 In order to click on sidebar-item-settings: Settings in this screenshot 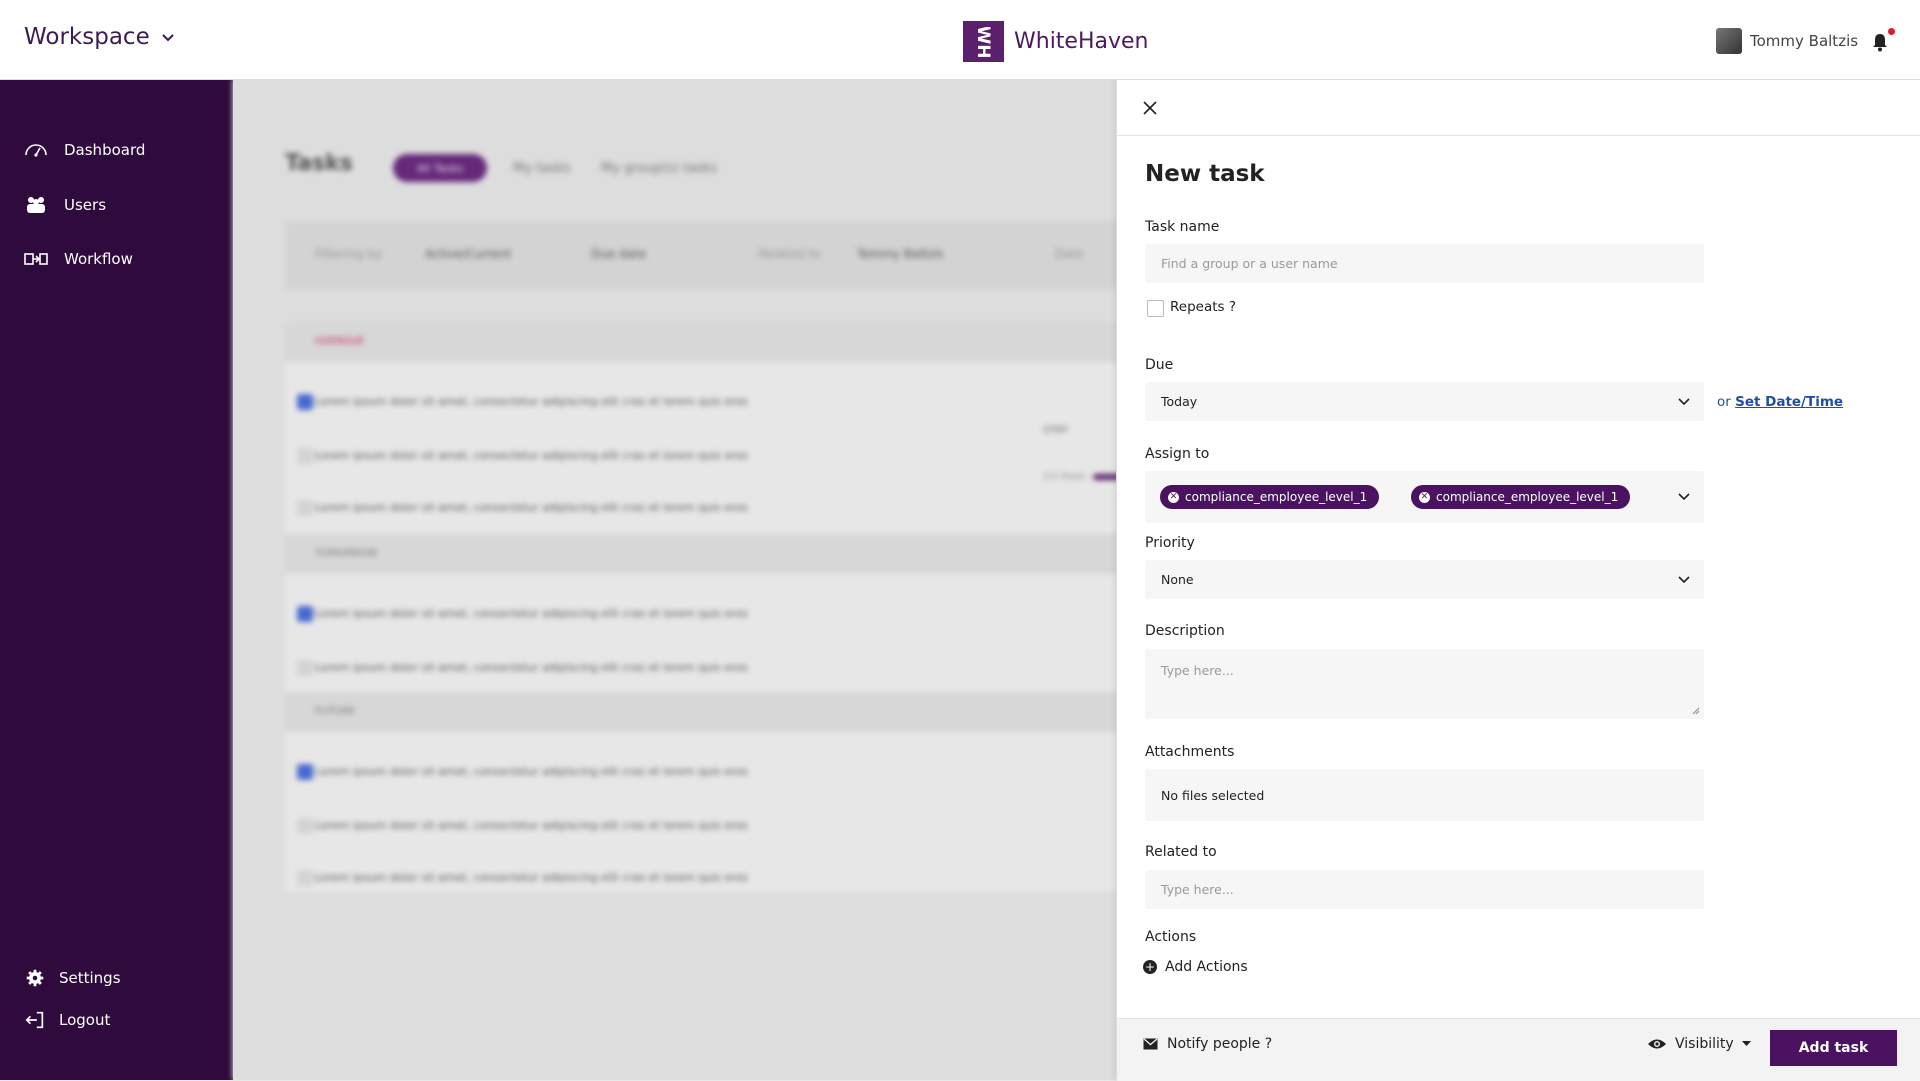, I will do `click(72, 978)`.